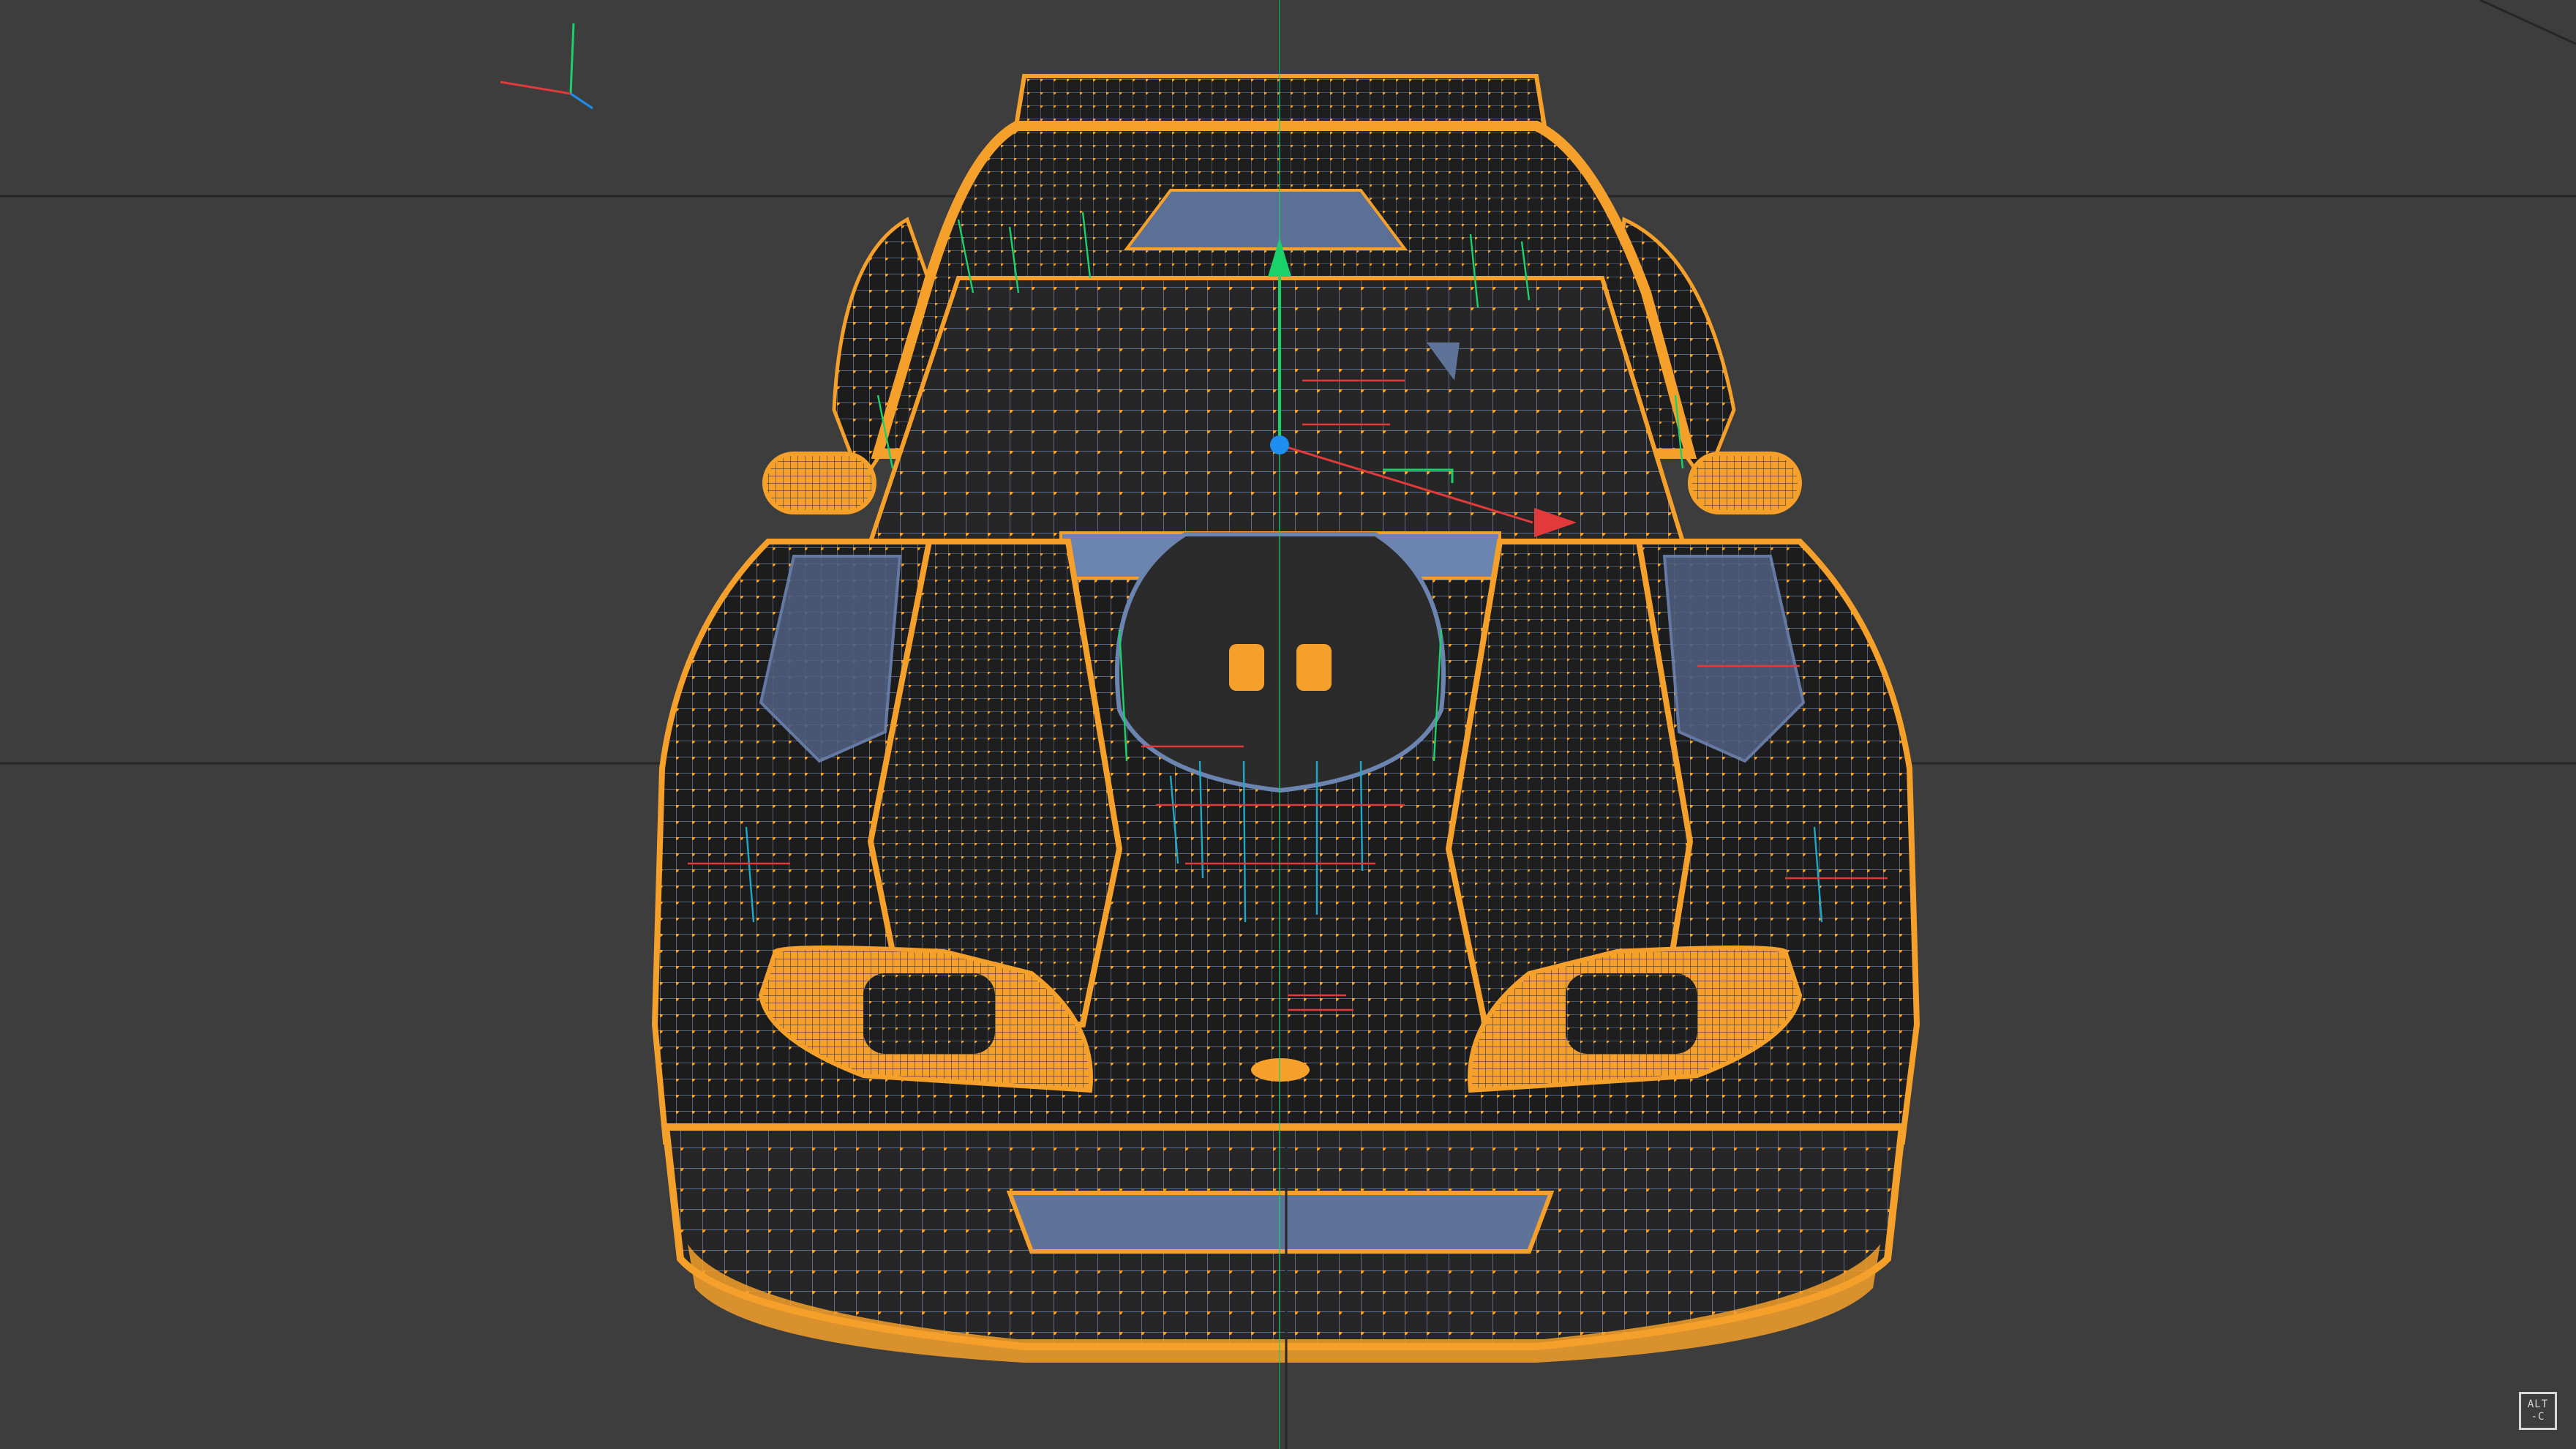  I want to click on roof-vent, so click(1266, 219).